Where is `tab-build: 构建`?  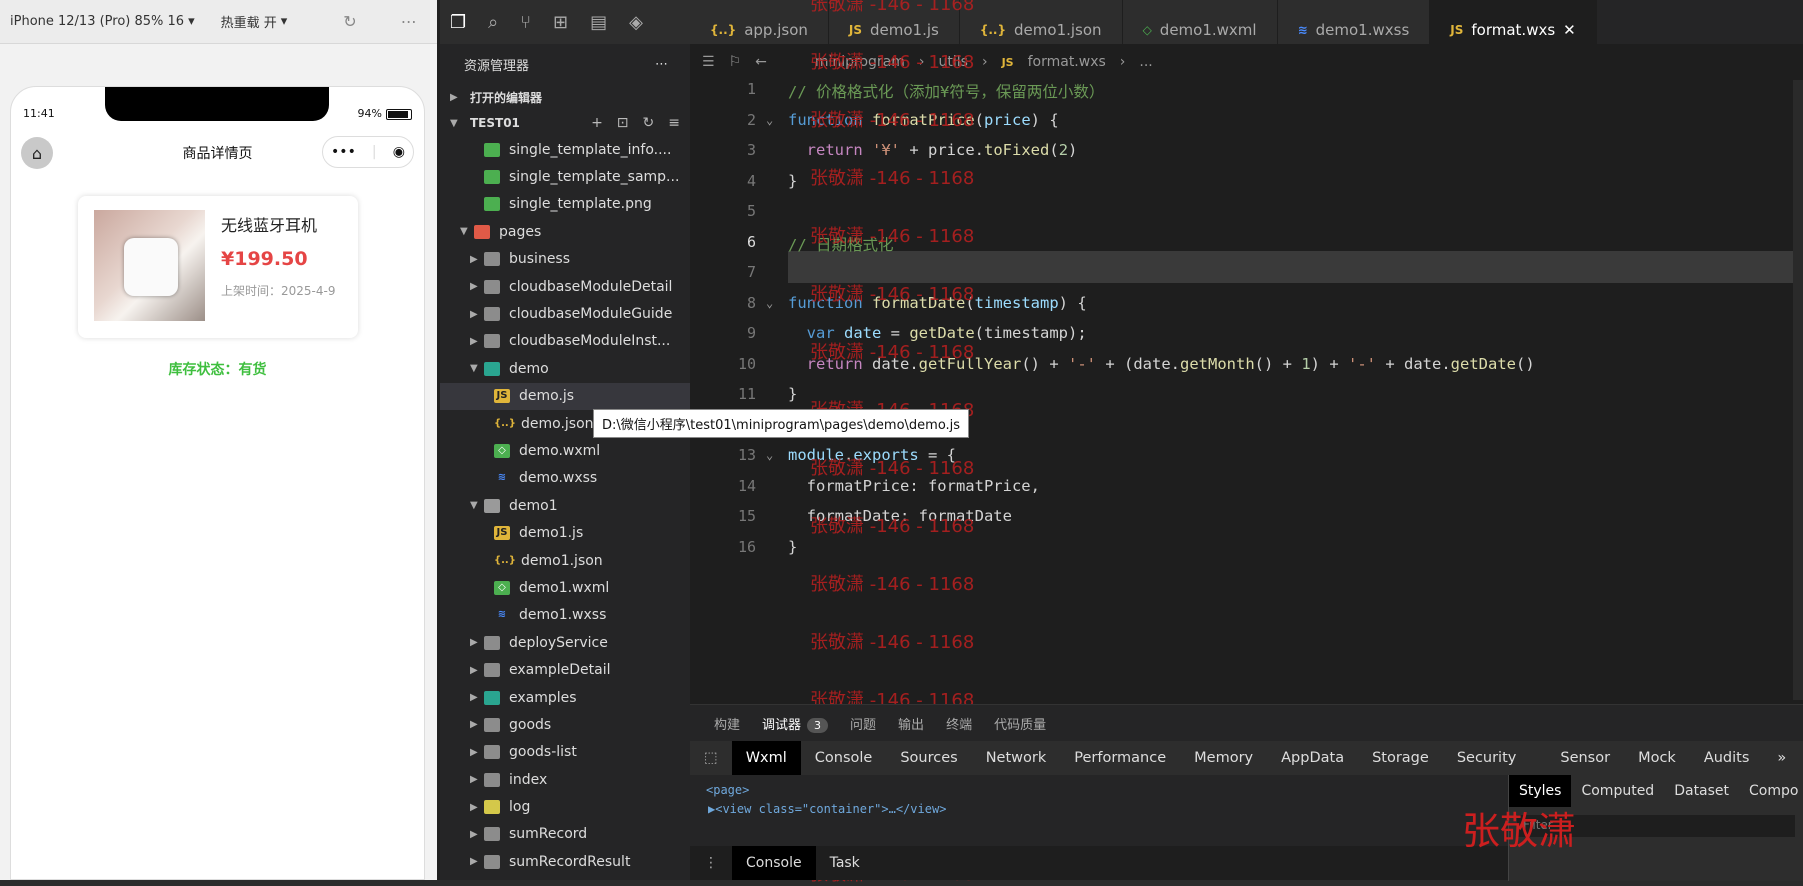 tab-build: 构建 is located at coordinates (727, 723).